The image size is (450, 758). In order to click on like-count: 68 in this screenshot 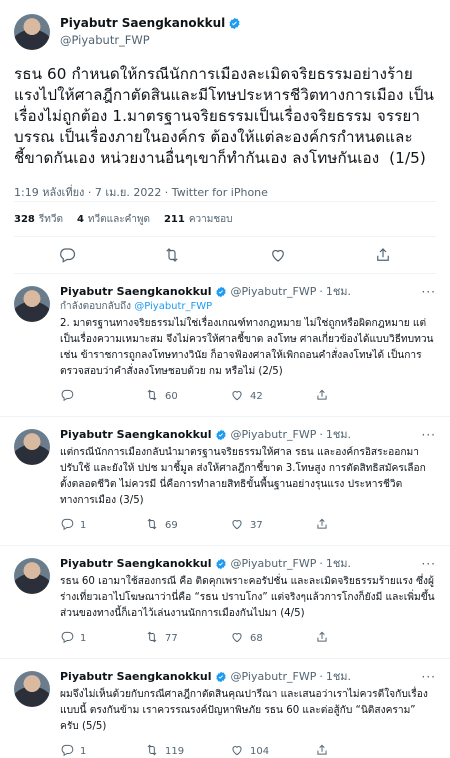, I will do `click(256, 638)`.